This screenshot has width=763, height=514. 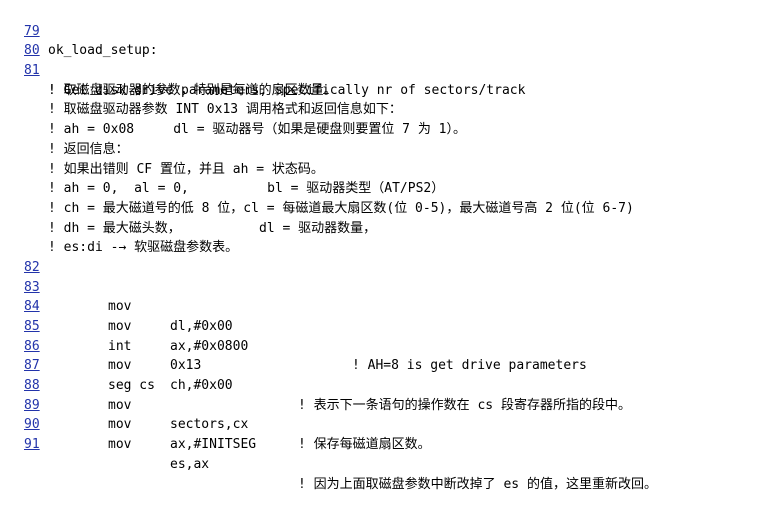 What do you see at coordinates (381, 335) in the screenshot?
I see `code-line: 85 int 0x13` at bounding box center [381, 335].